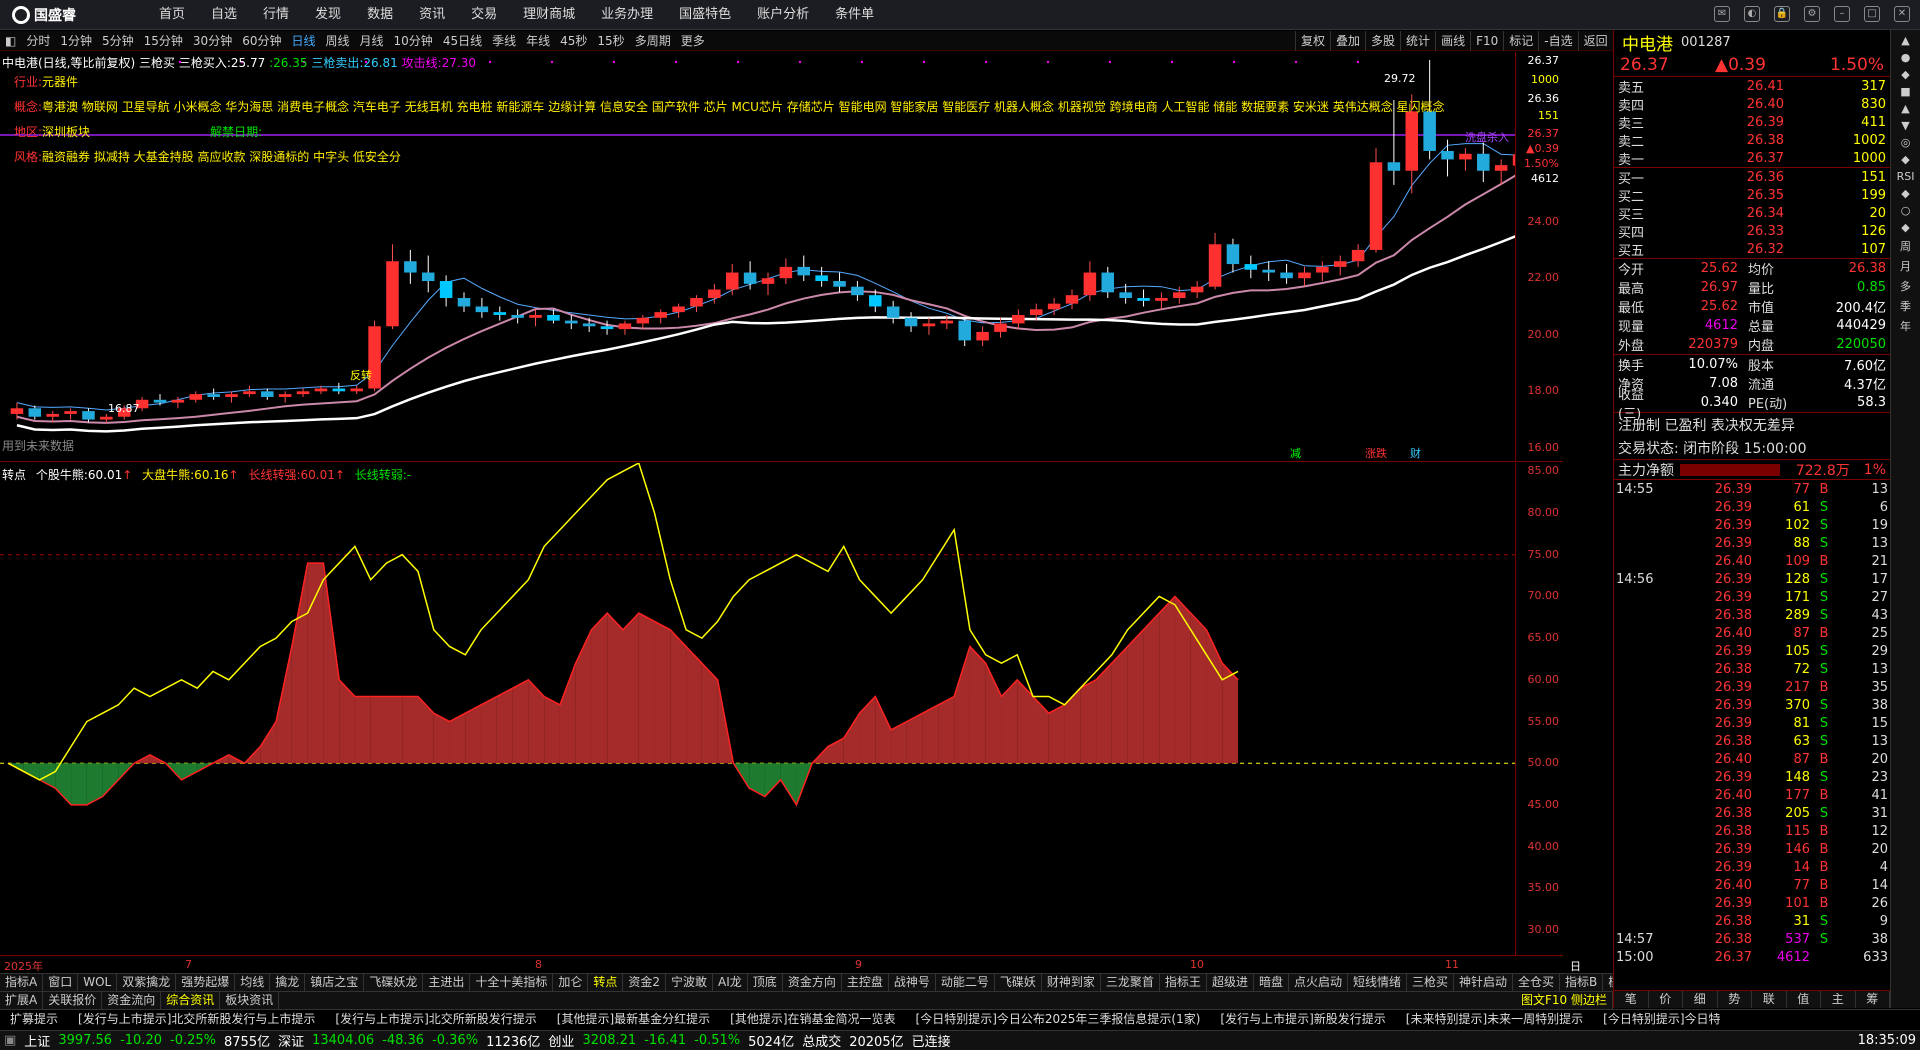 This screenshot has width=1920, height=1050. What do you see at coordinates (76, 40) in the screenshot?
I see `period-1分钟: 1分钟` at bounding box center [76, 40].